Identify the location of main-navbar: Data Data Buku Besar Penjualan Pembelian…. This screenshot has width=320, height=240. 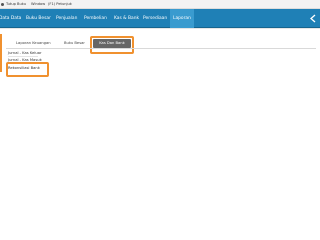
(160, 18).